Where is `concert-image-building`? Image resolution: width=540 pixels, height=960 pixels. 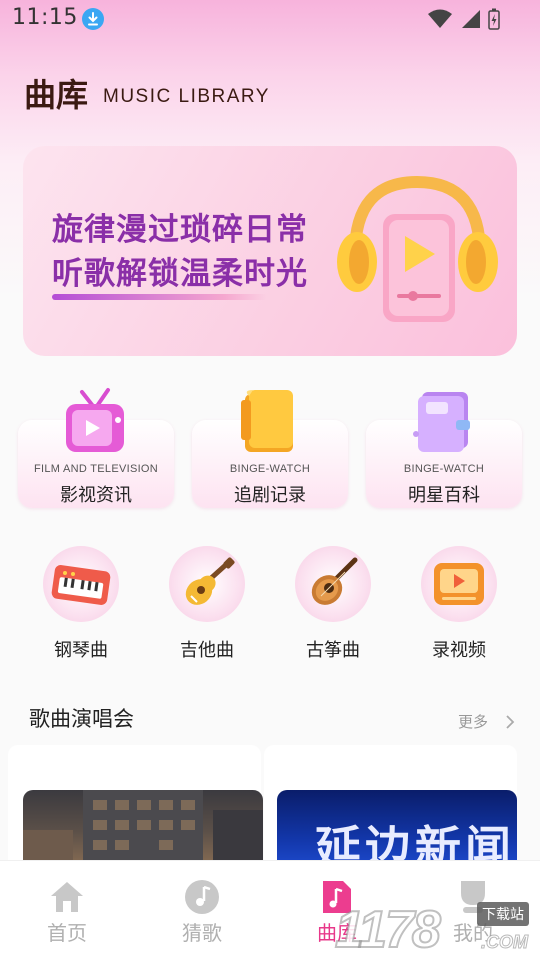
concert-image-building is located at coordinates (143, 830).